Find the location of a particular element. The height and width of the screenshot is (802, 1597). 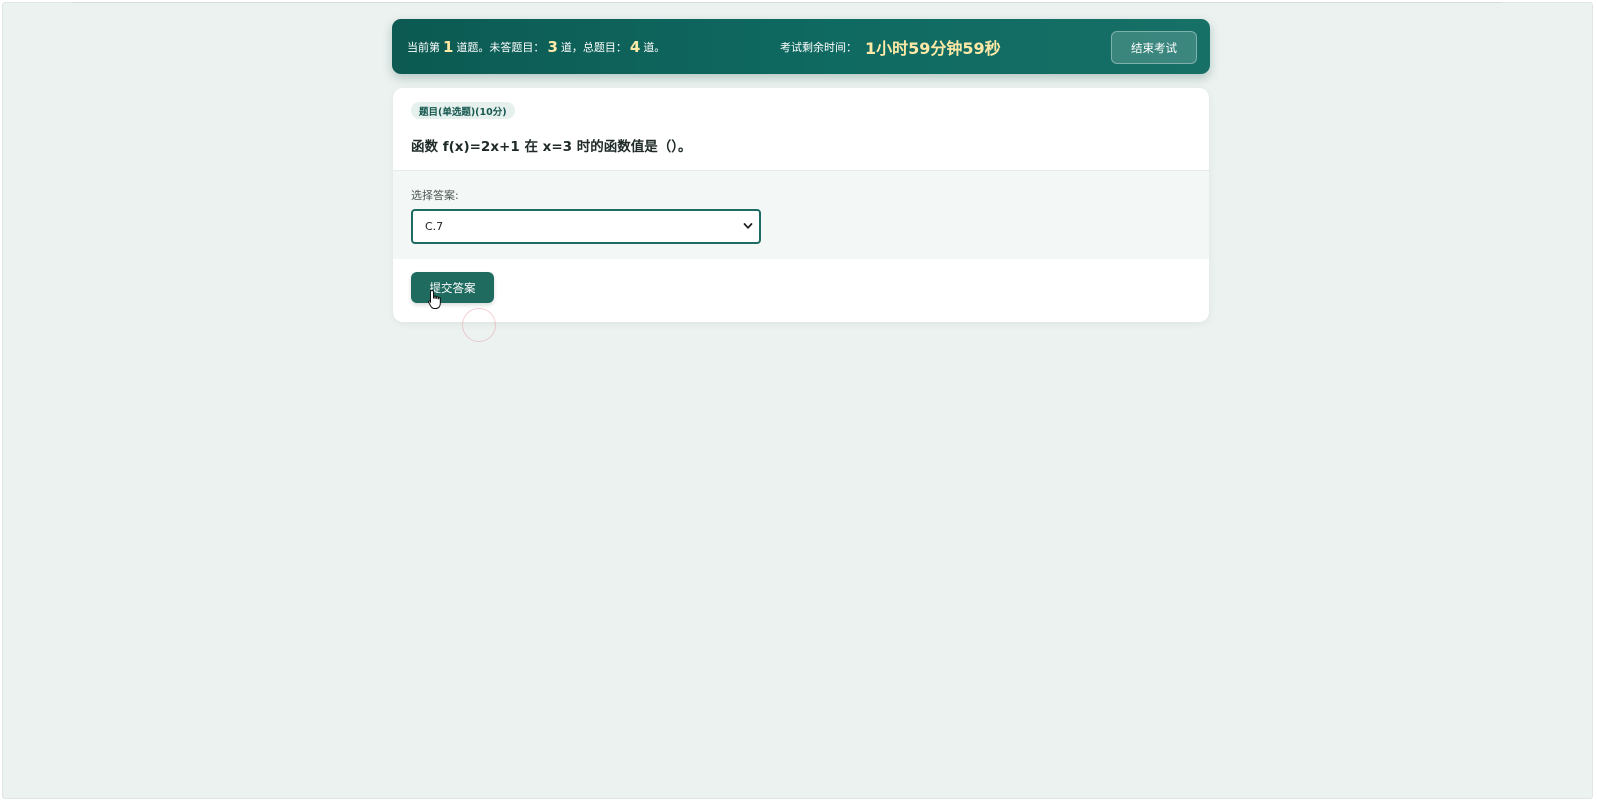

click-ripple is located at coordinates (479, 325).